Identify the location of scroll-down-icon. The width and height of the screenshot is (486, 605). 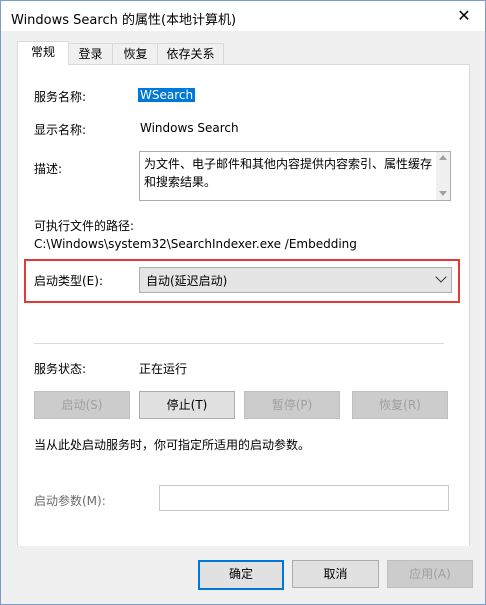
(443, 193).